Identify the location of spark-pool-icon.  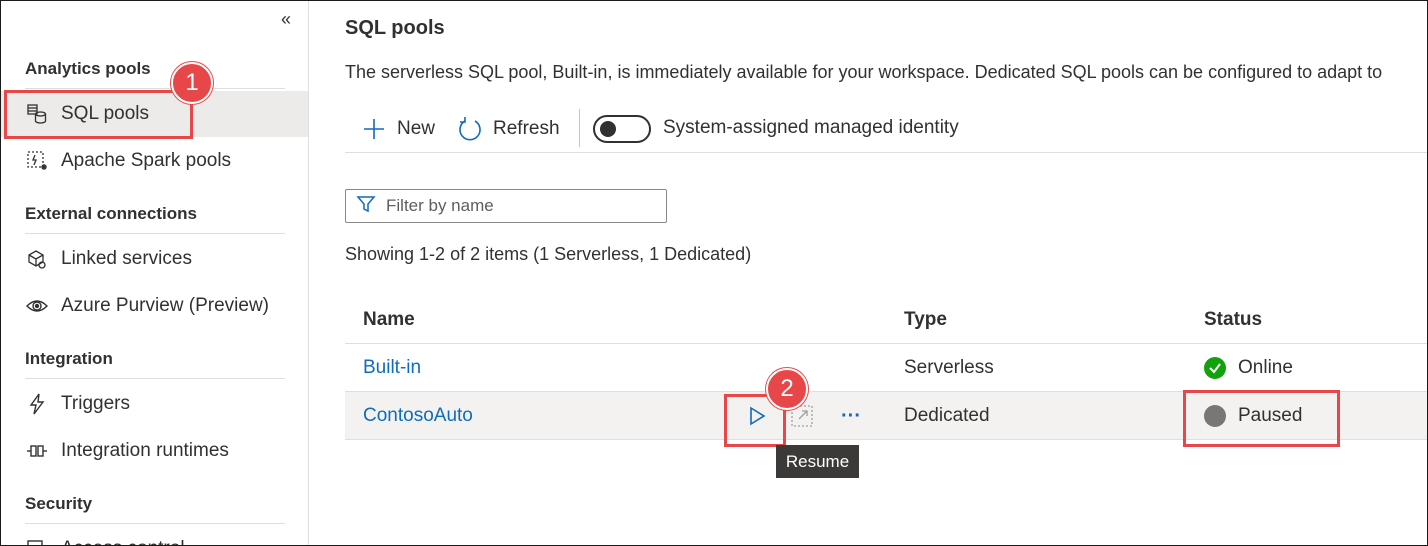
(37, 161).